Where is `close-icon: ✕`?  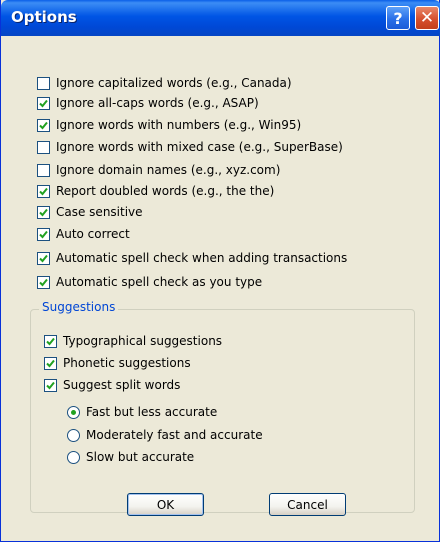 close-icon: ✕ is located at coordinates (427, 18).